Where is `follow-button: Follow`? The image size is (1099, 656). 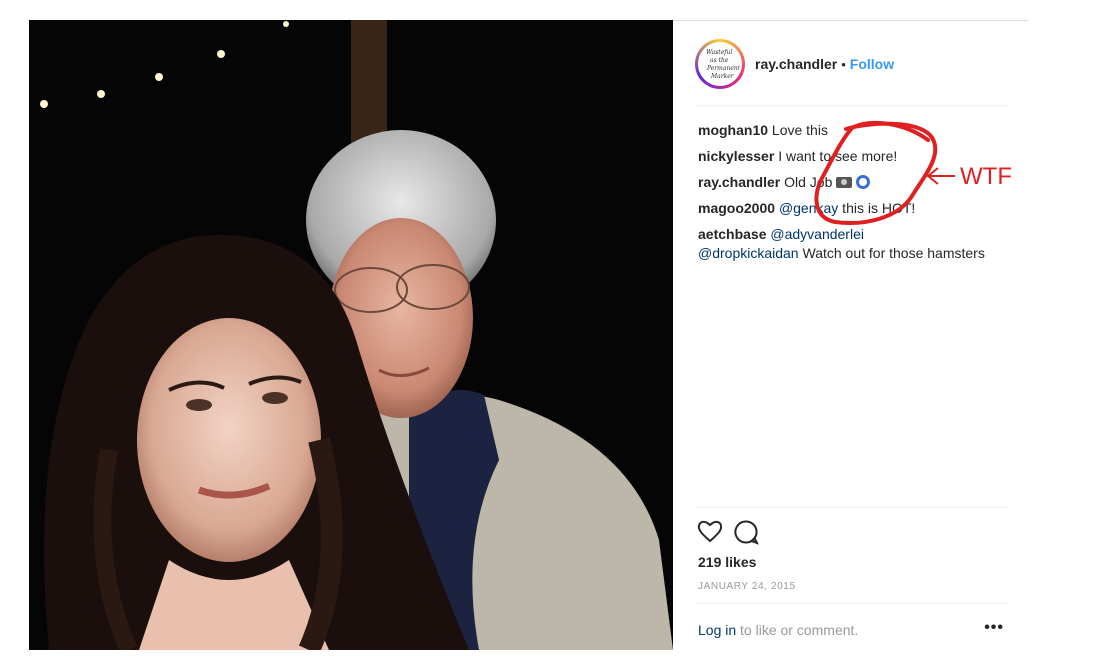 follow-button: Follow is located at coordinates (872, 64).